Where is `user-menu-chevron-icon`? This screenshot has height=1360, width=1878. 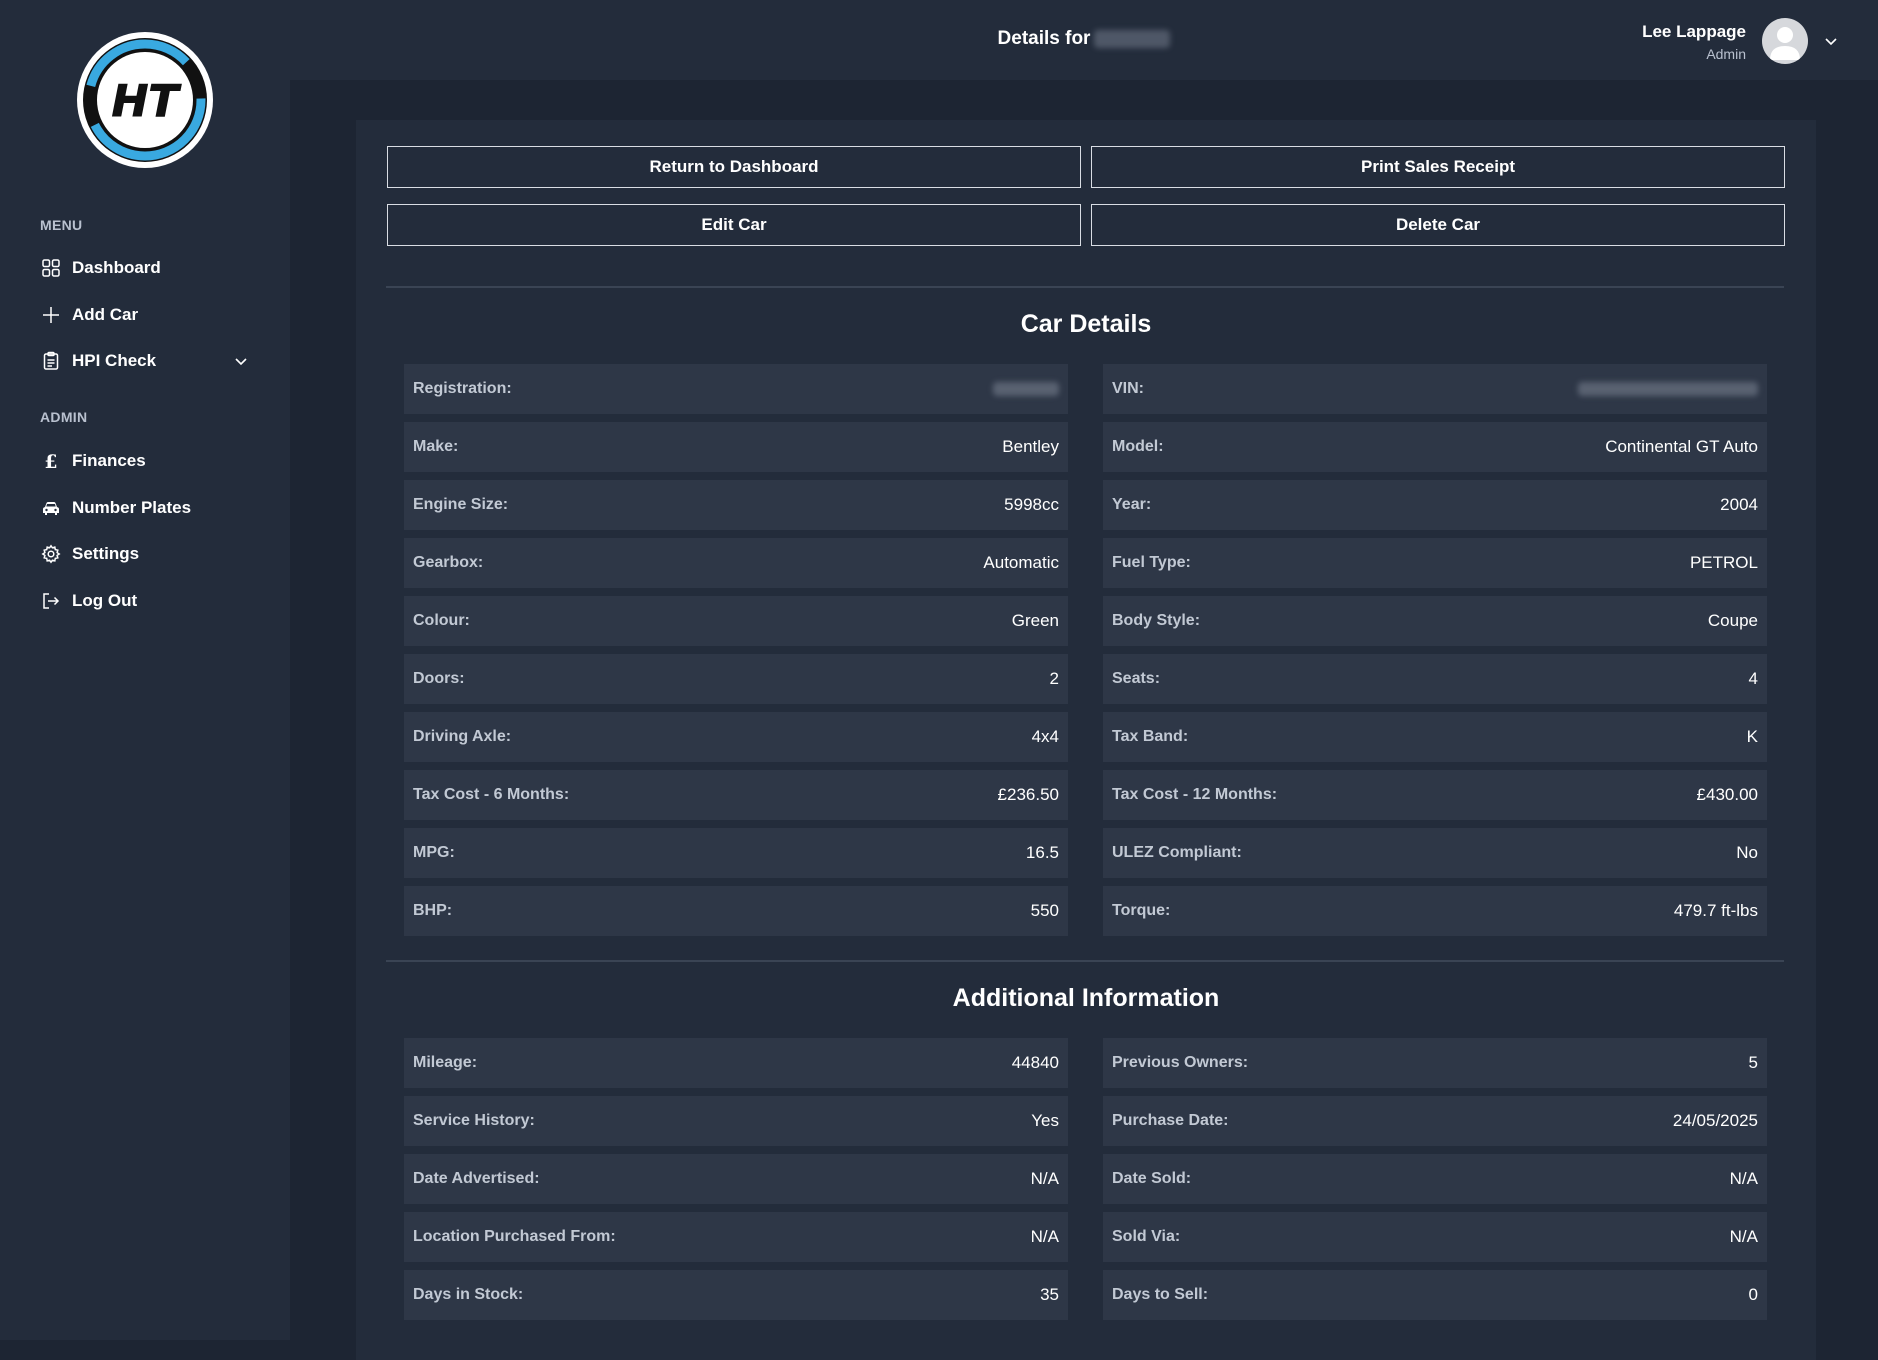 user-menu-chevron-icon is located at coordinates (1831, 41).